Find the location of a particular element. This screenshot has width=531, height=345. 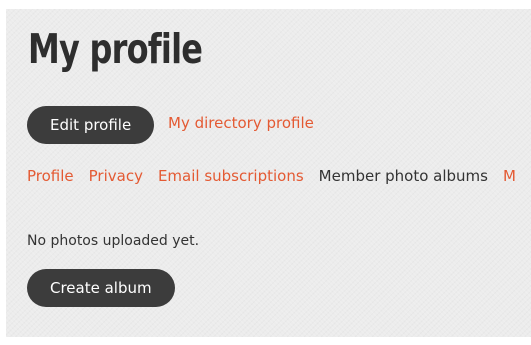

empty-albums-message: No photos uploaded yet. is located at coordinates (113, 241).